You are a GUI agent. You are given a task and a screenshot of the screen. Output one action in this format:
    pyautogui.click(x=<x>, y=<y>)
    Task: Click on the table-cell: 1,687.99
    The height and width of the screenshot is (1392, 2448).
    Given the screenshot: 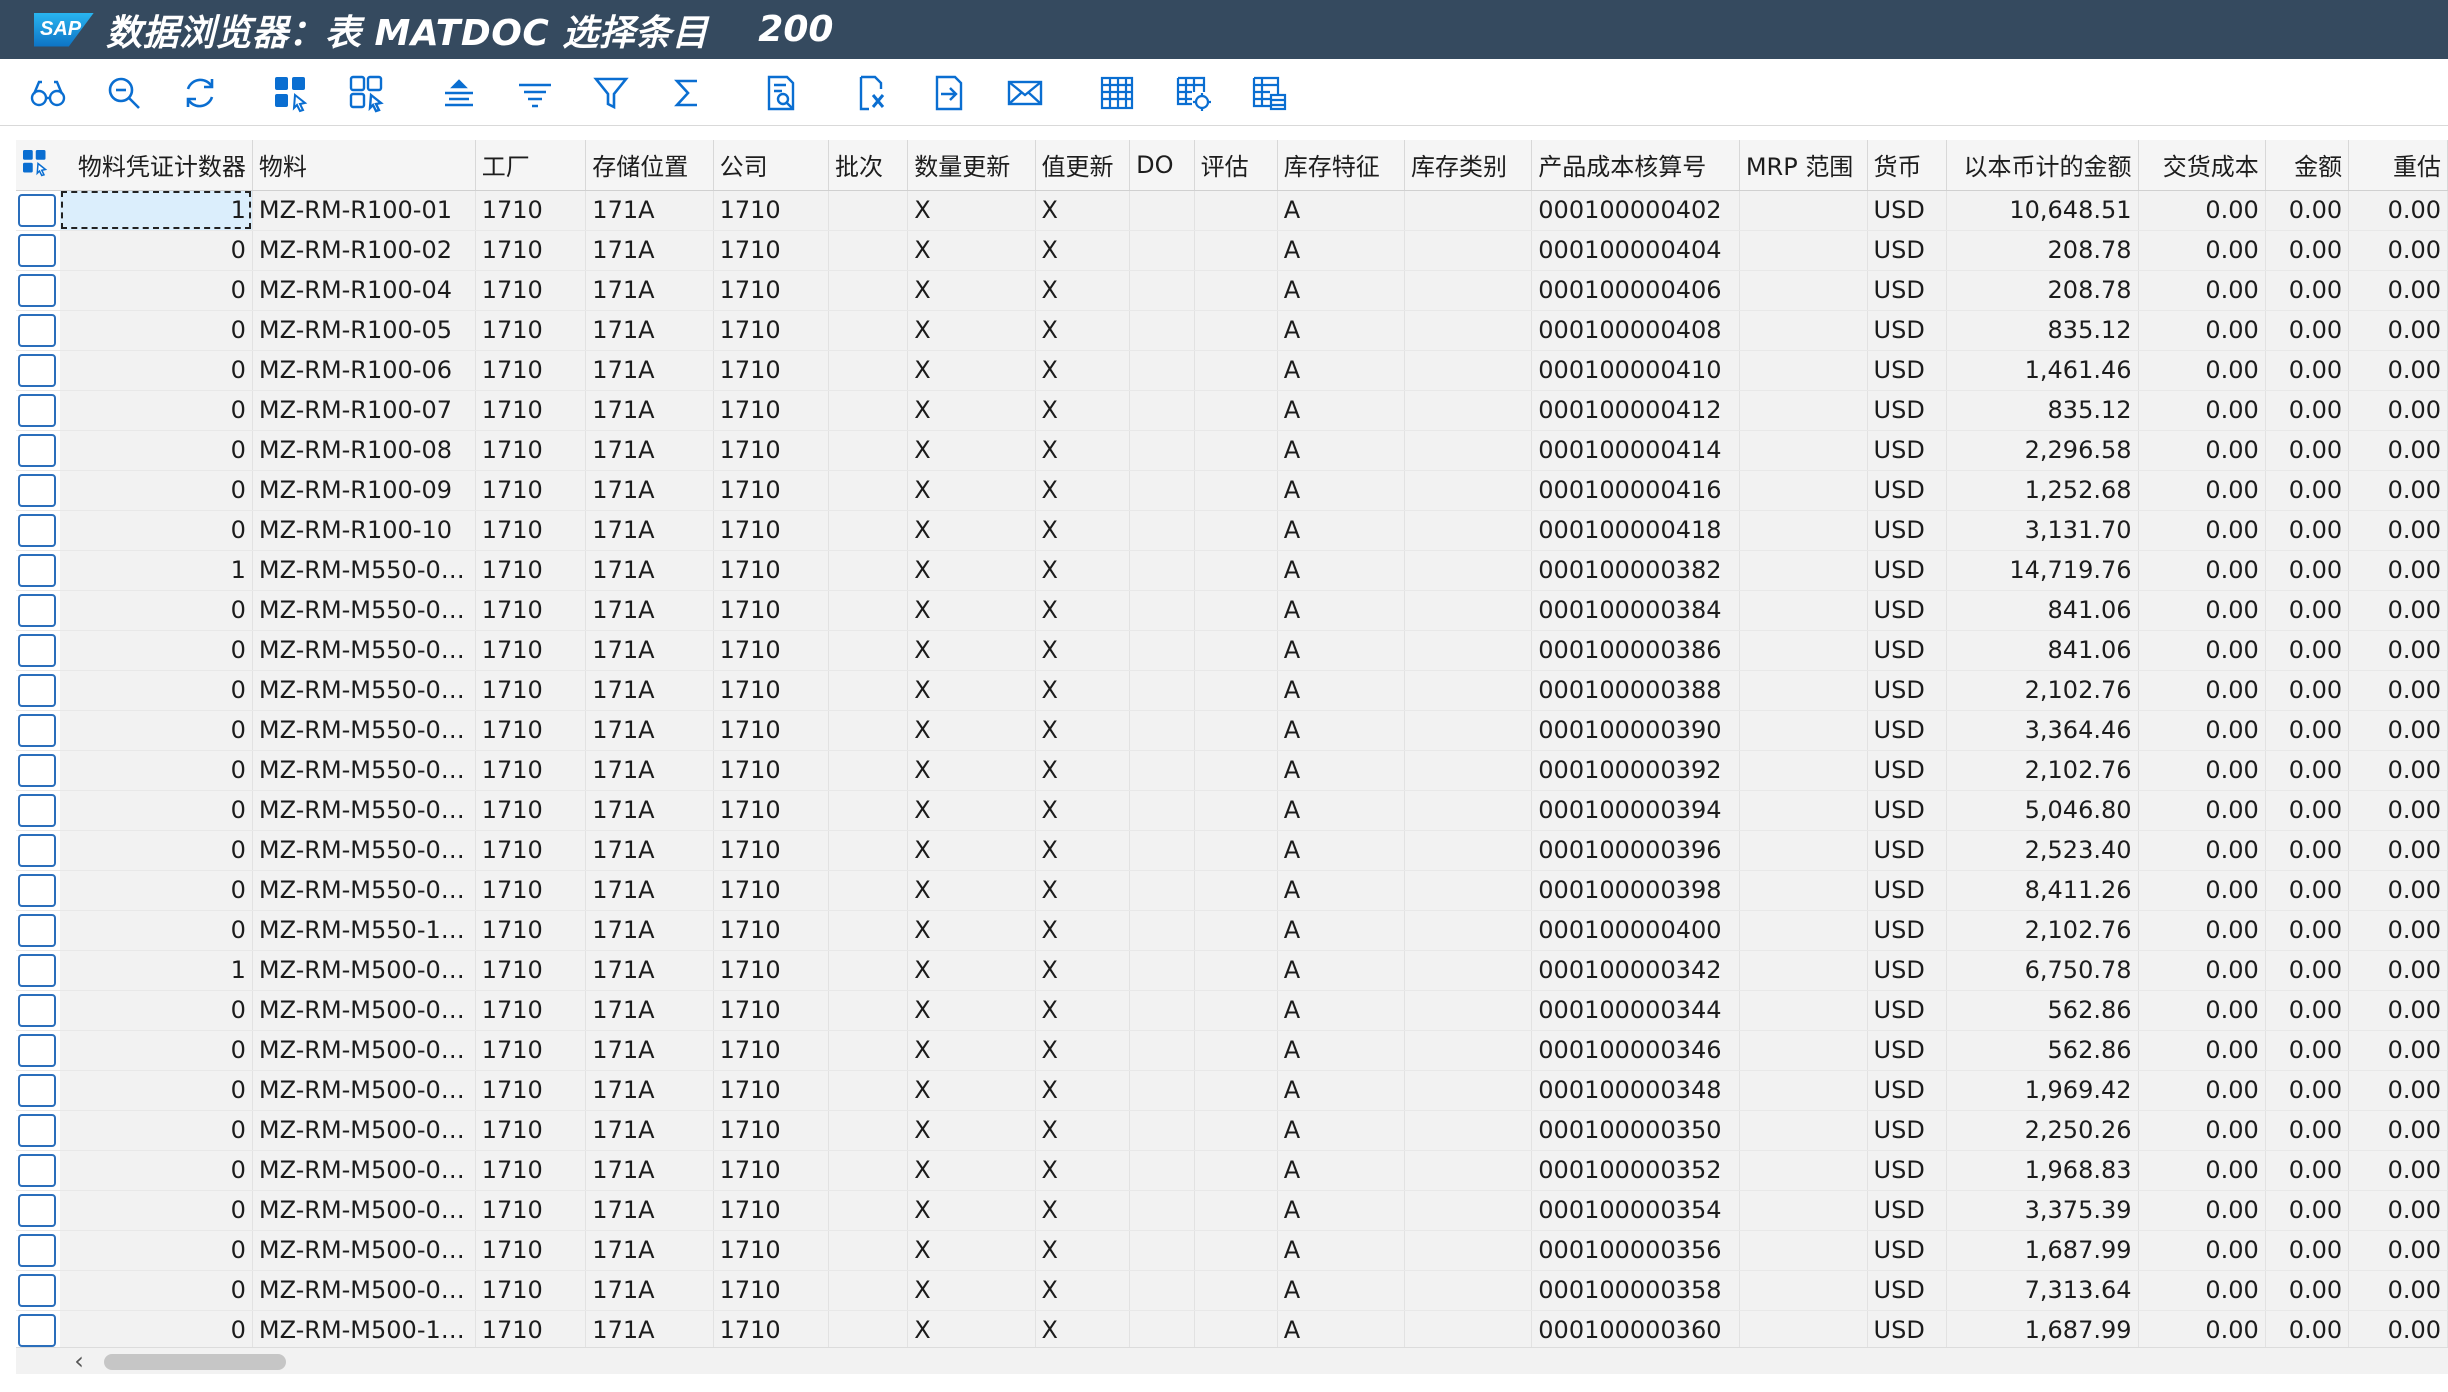 What is the action you would take?
    pyautogui.click(x=2042, y=1250)
    